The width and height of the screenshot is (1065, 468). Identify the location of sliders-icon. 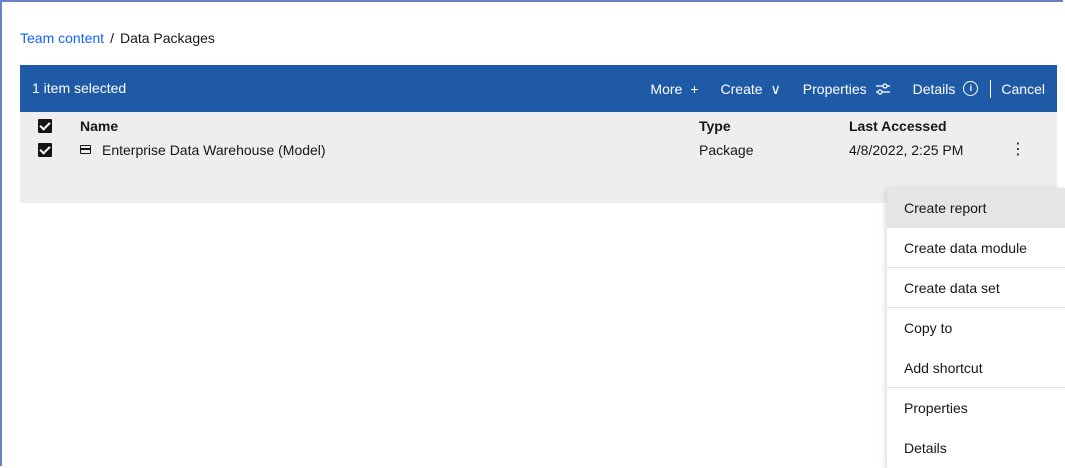
(882, 88).